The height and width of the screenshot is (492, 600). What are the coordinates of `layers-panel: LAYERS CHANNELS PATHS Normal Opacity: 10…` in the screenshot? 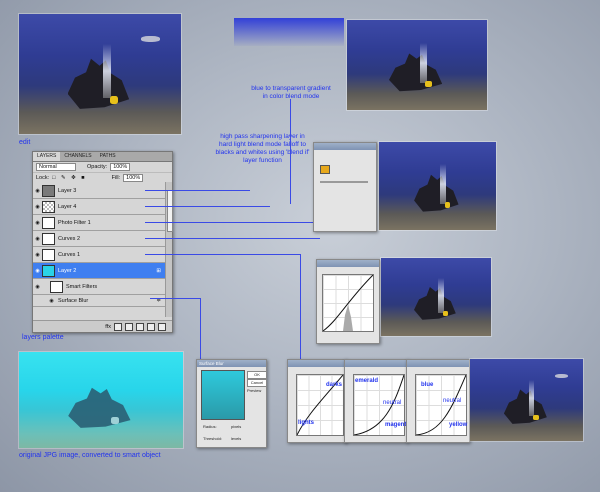 It's located at (102, 242).